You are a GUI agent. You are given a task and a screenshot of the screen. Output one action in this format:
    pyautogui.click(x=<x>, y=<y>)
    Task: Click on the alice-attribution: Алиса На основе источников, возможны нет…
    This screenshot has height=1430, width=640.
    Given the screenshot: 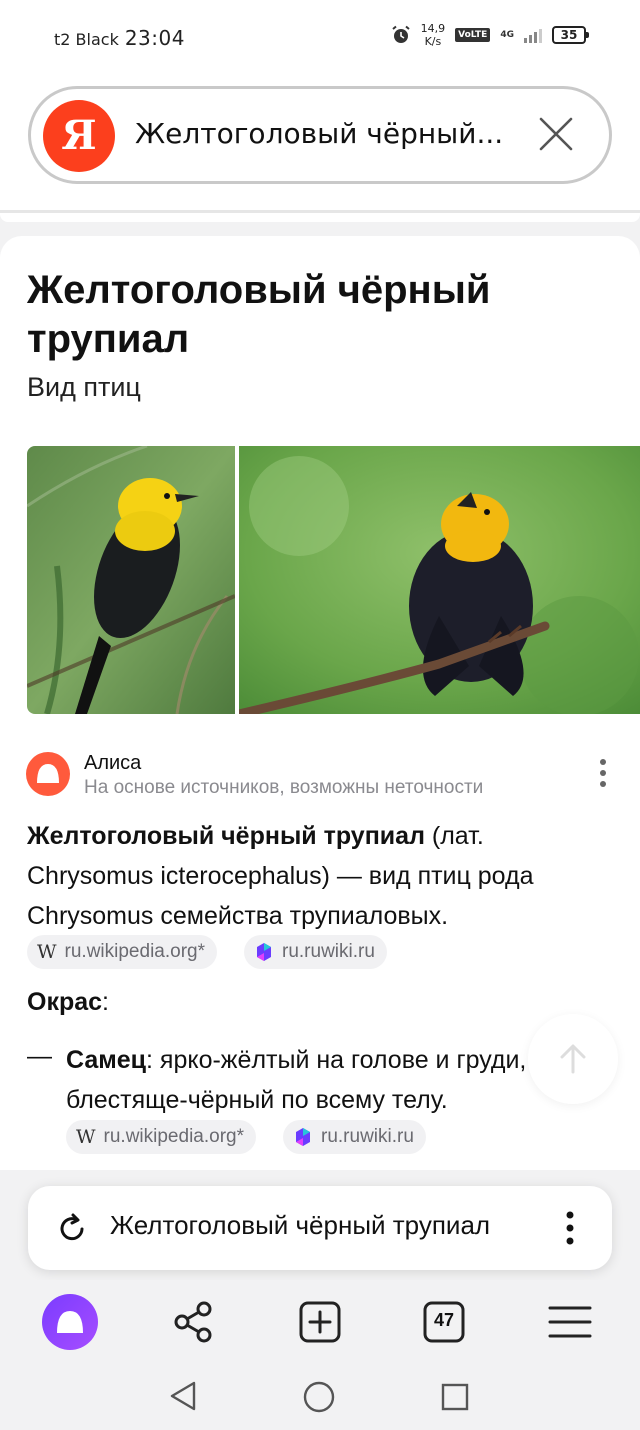 What is the action you would take?
    pyautogui.click(x=321, y=777)
    